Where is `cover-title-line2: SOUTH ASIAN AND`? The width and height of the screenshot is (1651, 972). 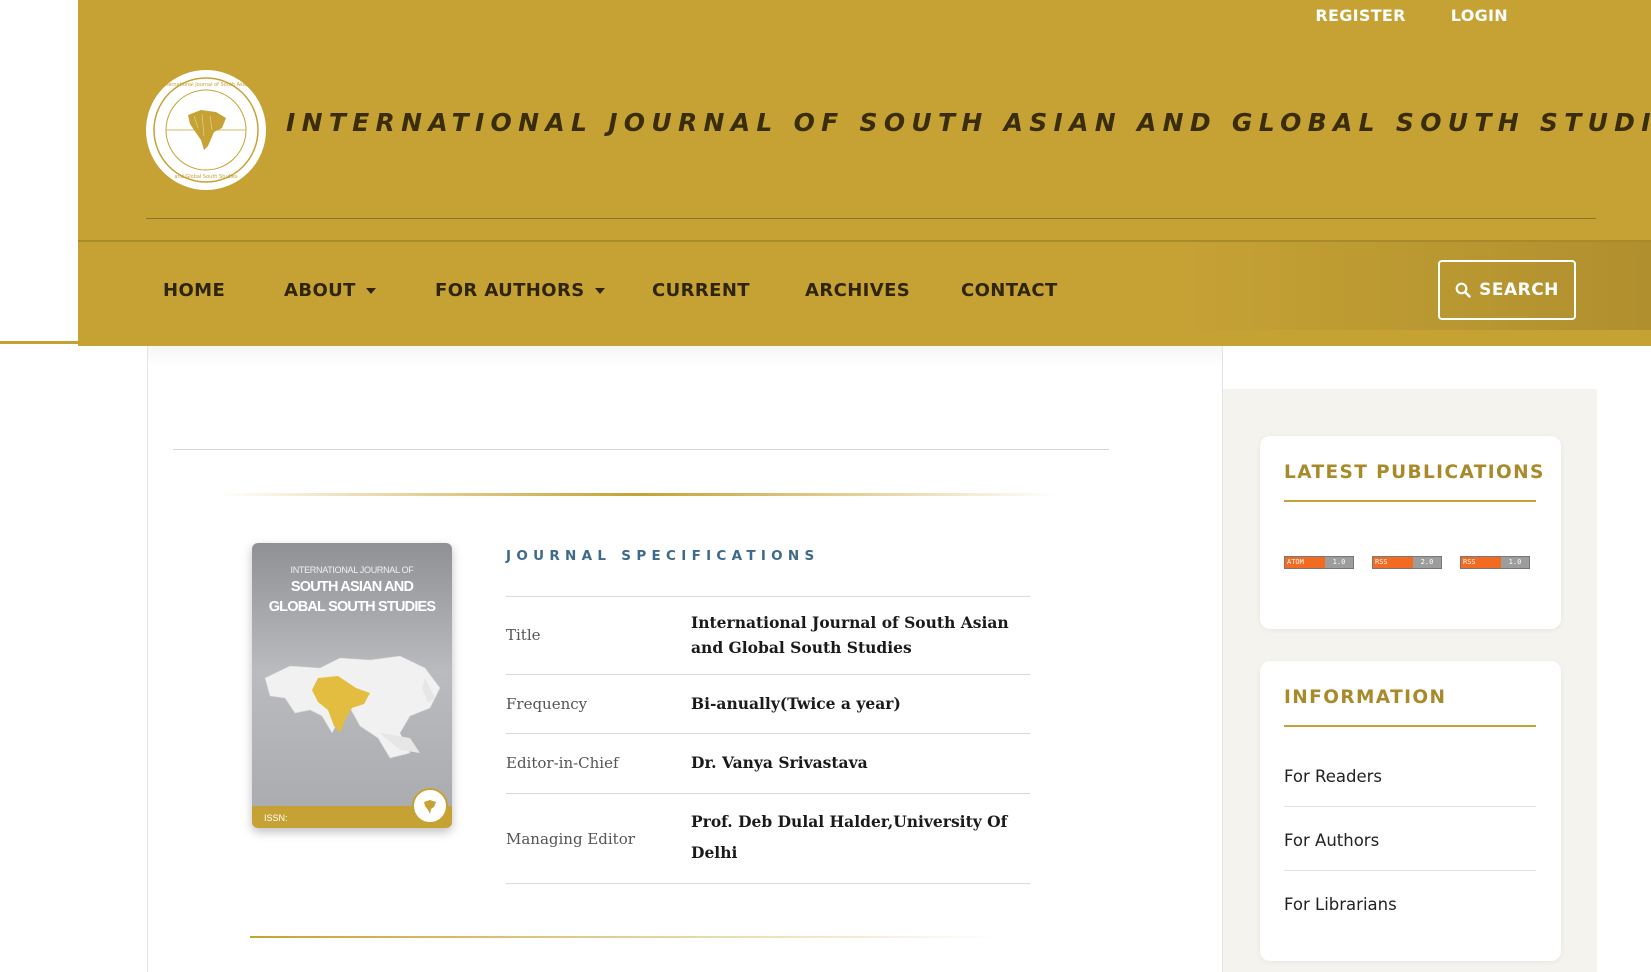
cover-title-line2: SOUTH ASIAN AND is located at coordinates (352, 587).